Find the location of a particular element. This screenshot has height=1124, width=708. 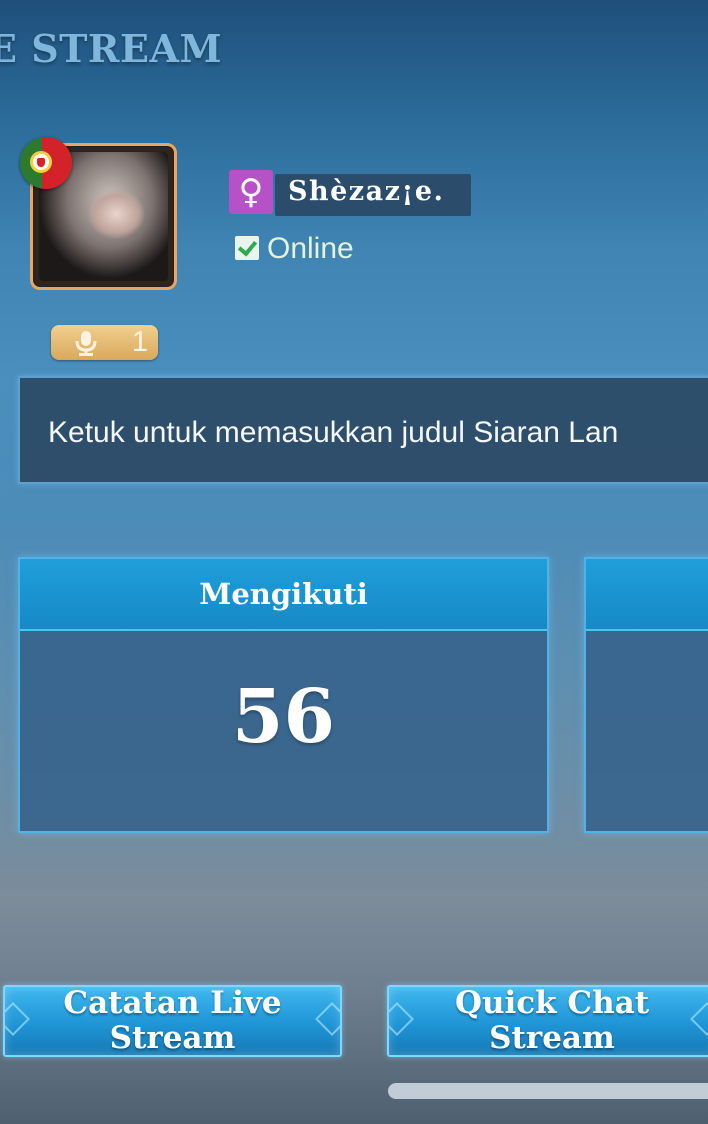

live-stream-history-button: Catatan Live Stream is located at coordinates (172, 1021).